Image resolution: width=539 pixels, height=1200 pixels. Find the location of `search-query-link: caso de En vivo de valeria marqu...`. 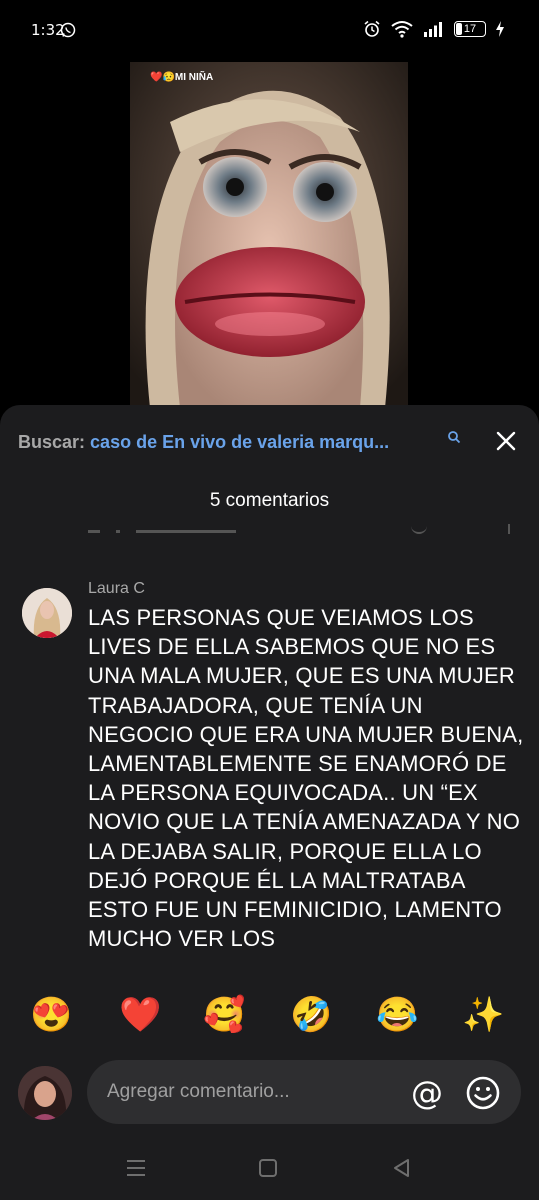

search-query-link: caso de En vivo de valeria marqu... is located at coordinates (239, 442).